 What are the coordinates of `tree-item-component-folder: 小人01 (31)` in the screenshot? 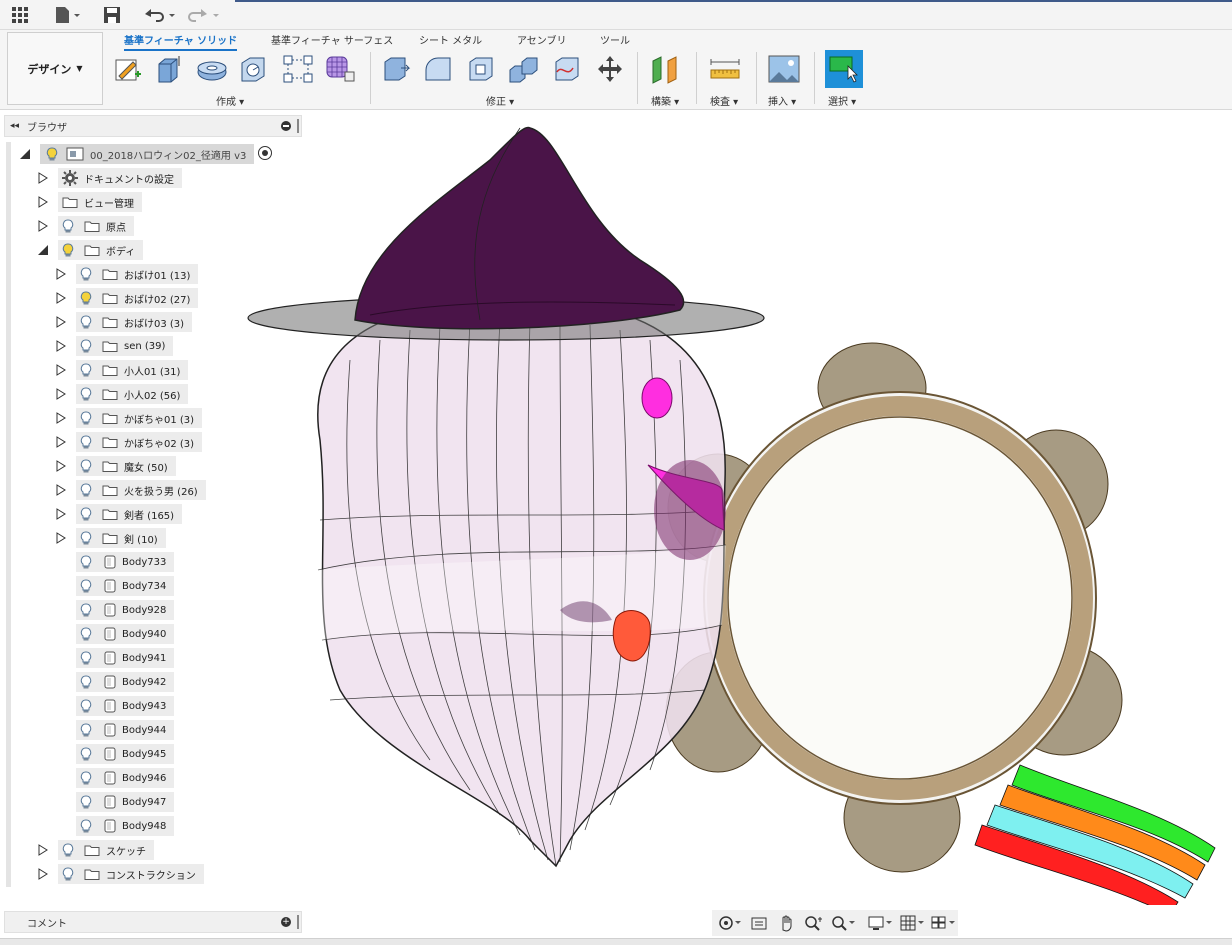 It's located at (132, 370).